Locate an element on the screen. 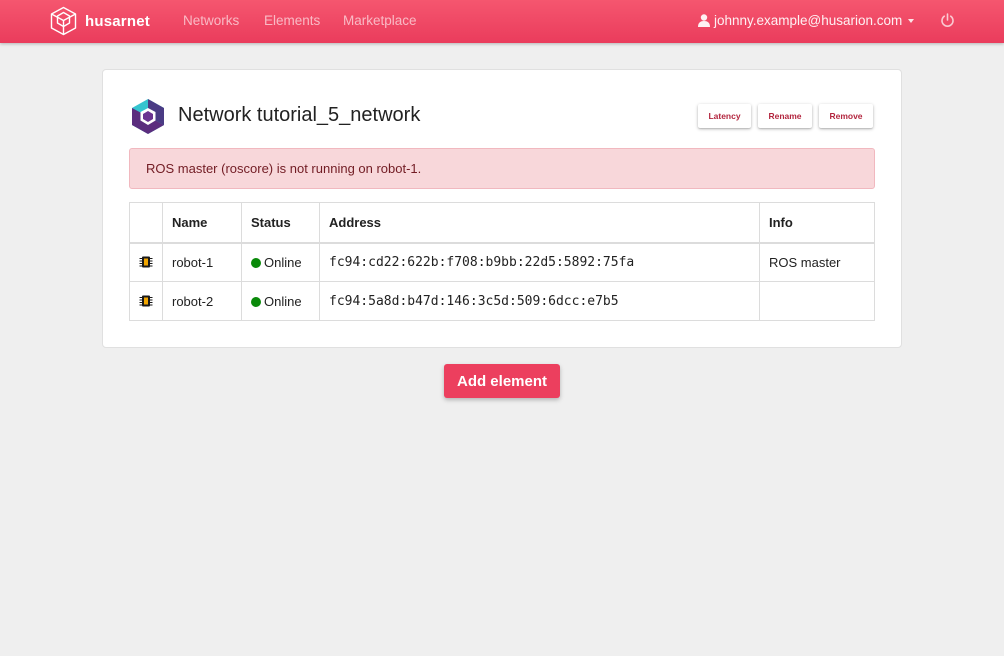 This screenshot has height=656, width=1004. element-name: robot-1 is located at coordinates (202, 262).